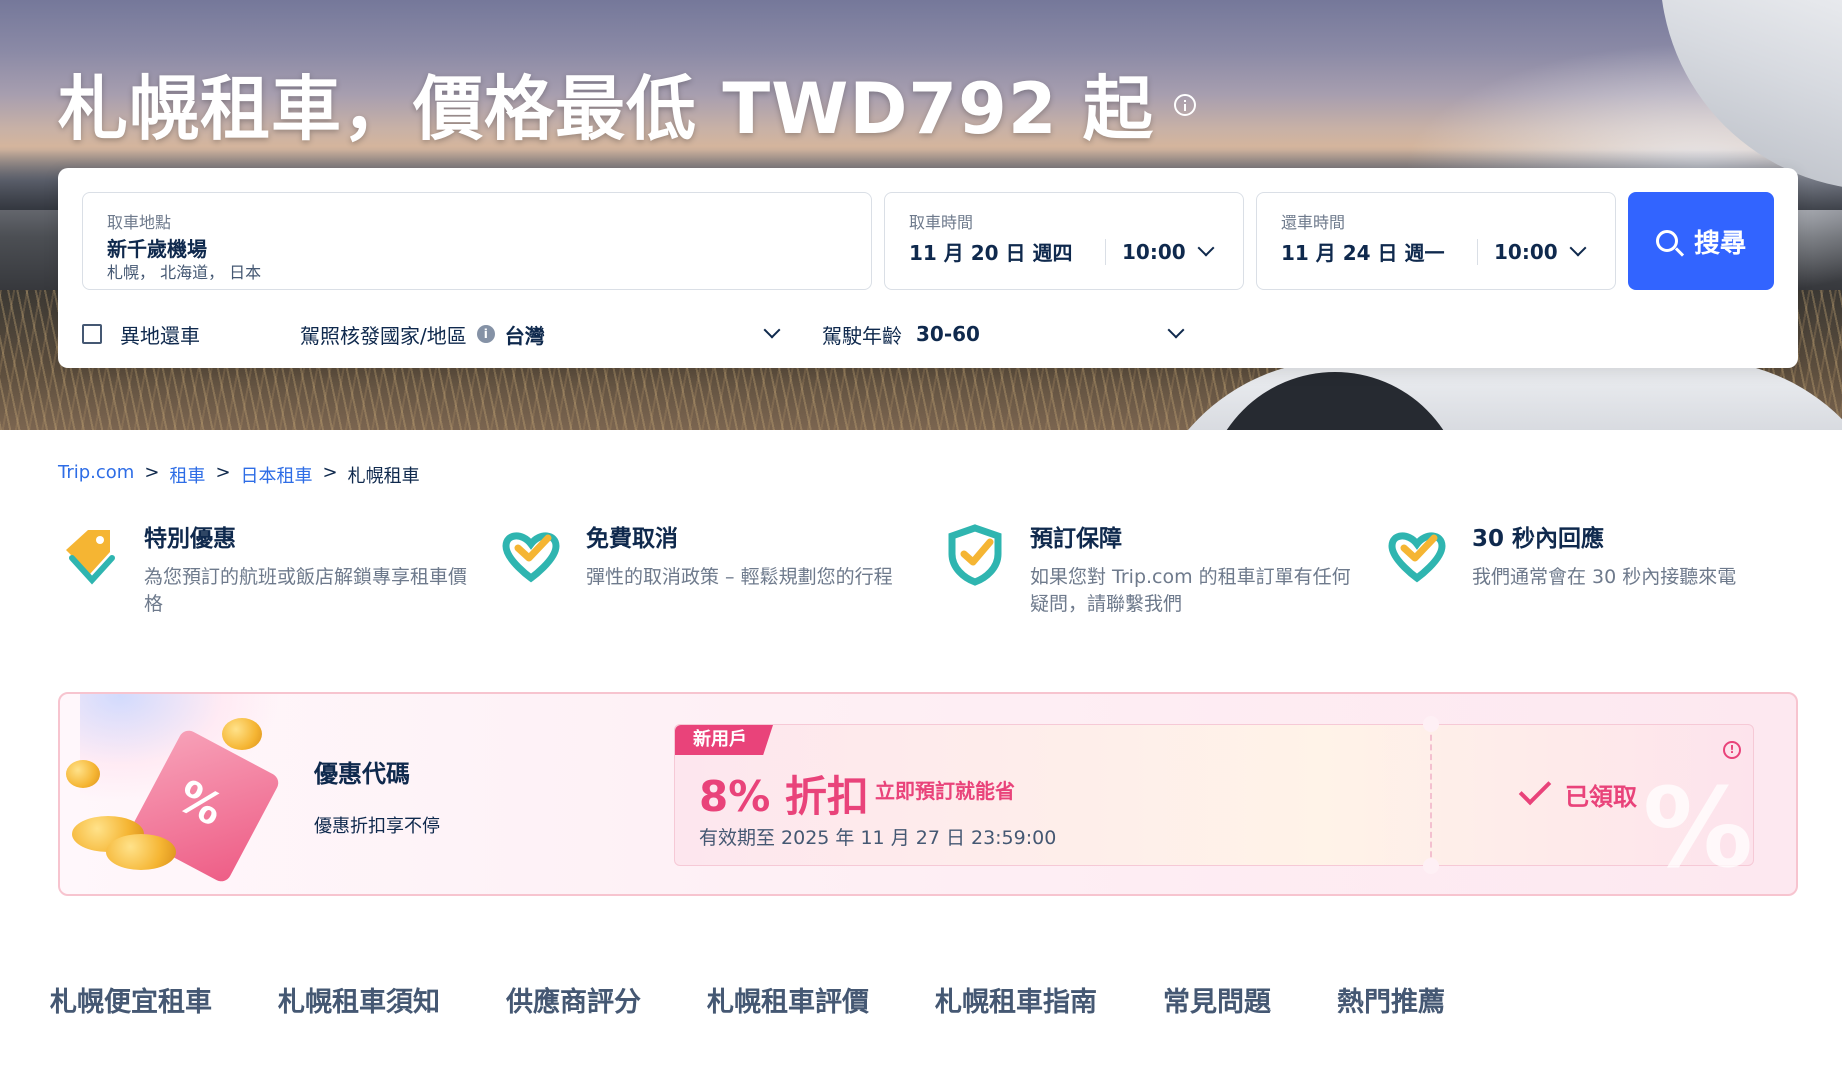 This screenshot has width=1842, height=1076. I want to click on return-hour: 10:00, so click(1526, 252).